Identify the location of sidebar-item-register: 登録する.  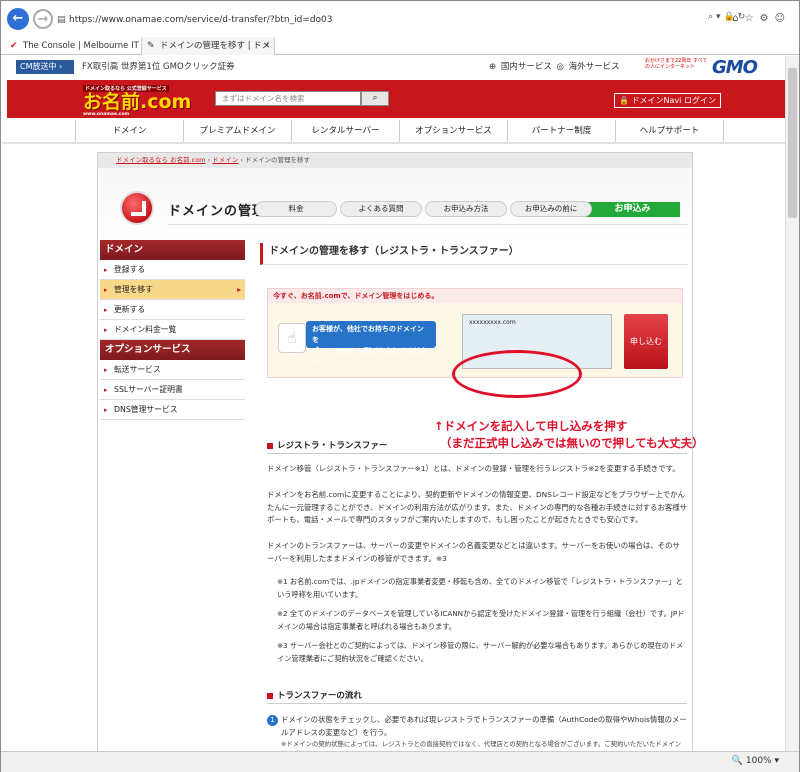
(172, 270).